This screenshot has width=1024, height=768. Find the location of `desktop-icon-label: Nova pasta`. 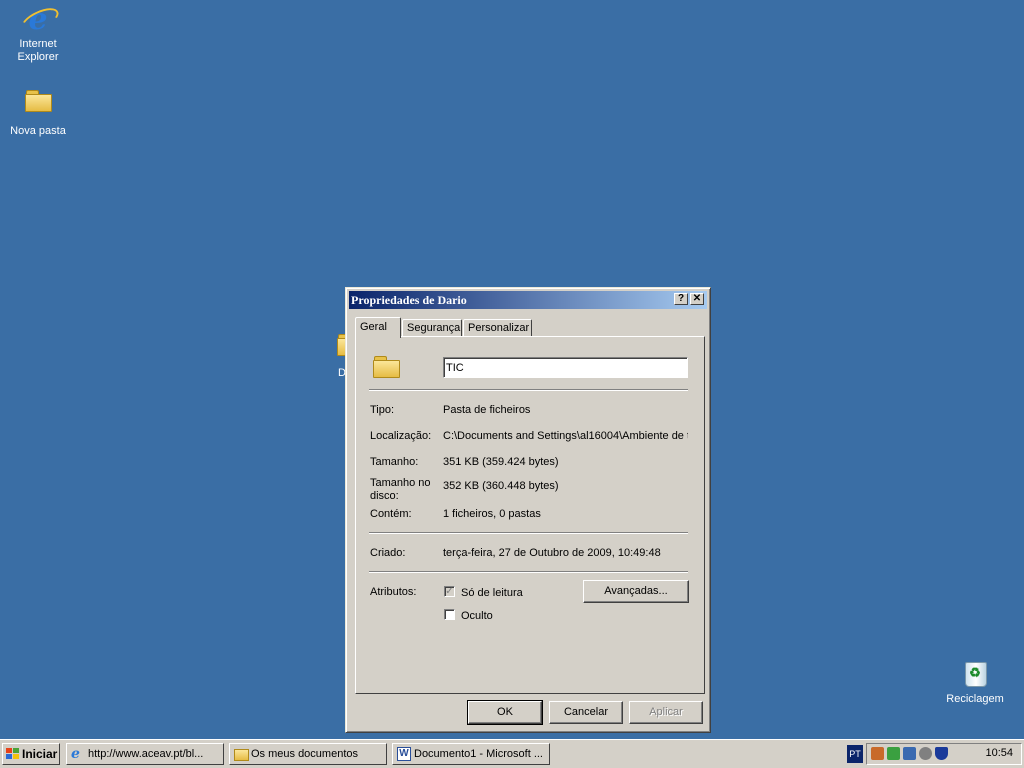

desktop-icon-label: Nova pasta is located at coordinates (38, 131).